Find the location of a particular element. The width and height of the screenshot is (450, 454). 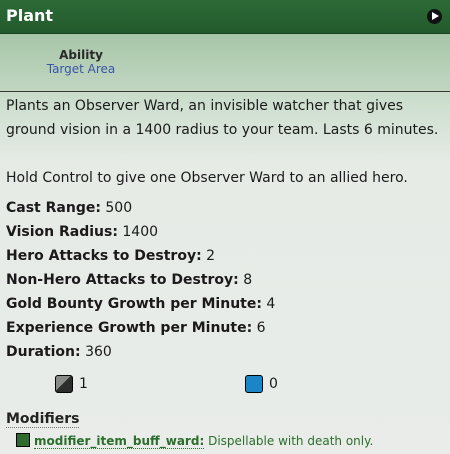

stat-cast-range: Cast Range: 500 is located at coordinates (69, 208).